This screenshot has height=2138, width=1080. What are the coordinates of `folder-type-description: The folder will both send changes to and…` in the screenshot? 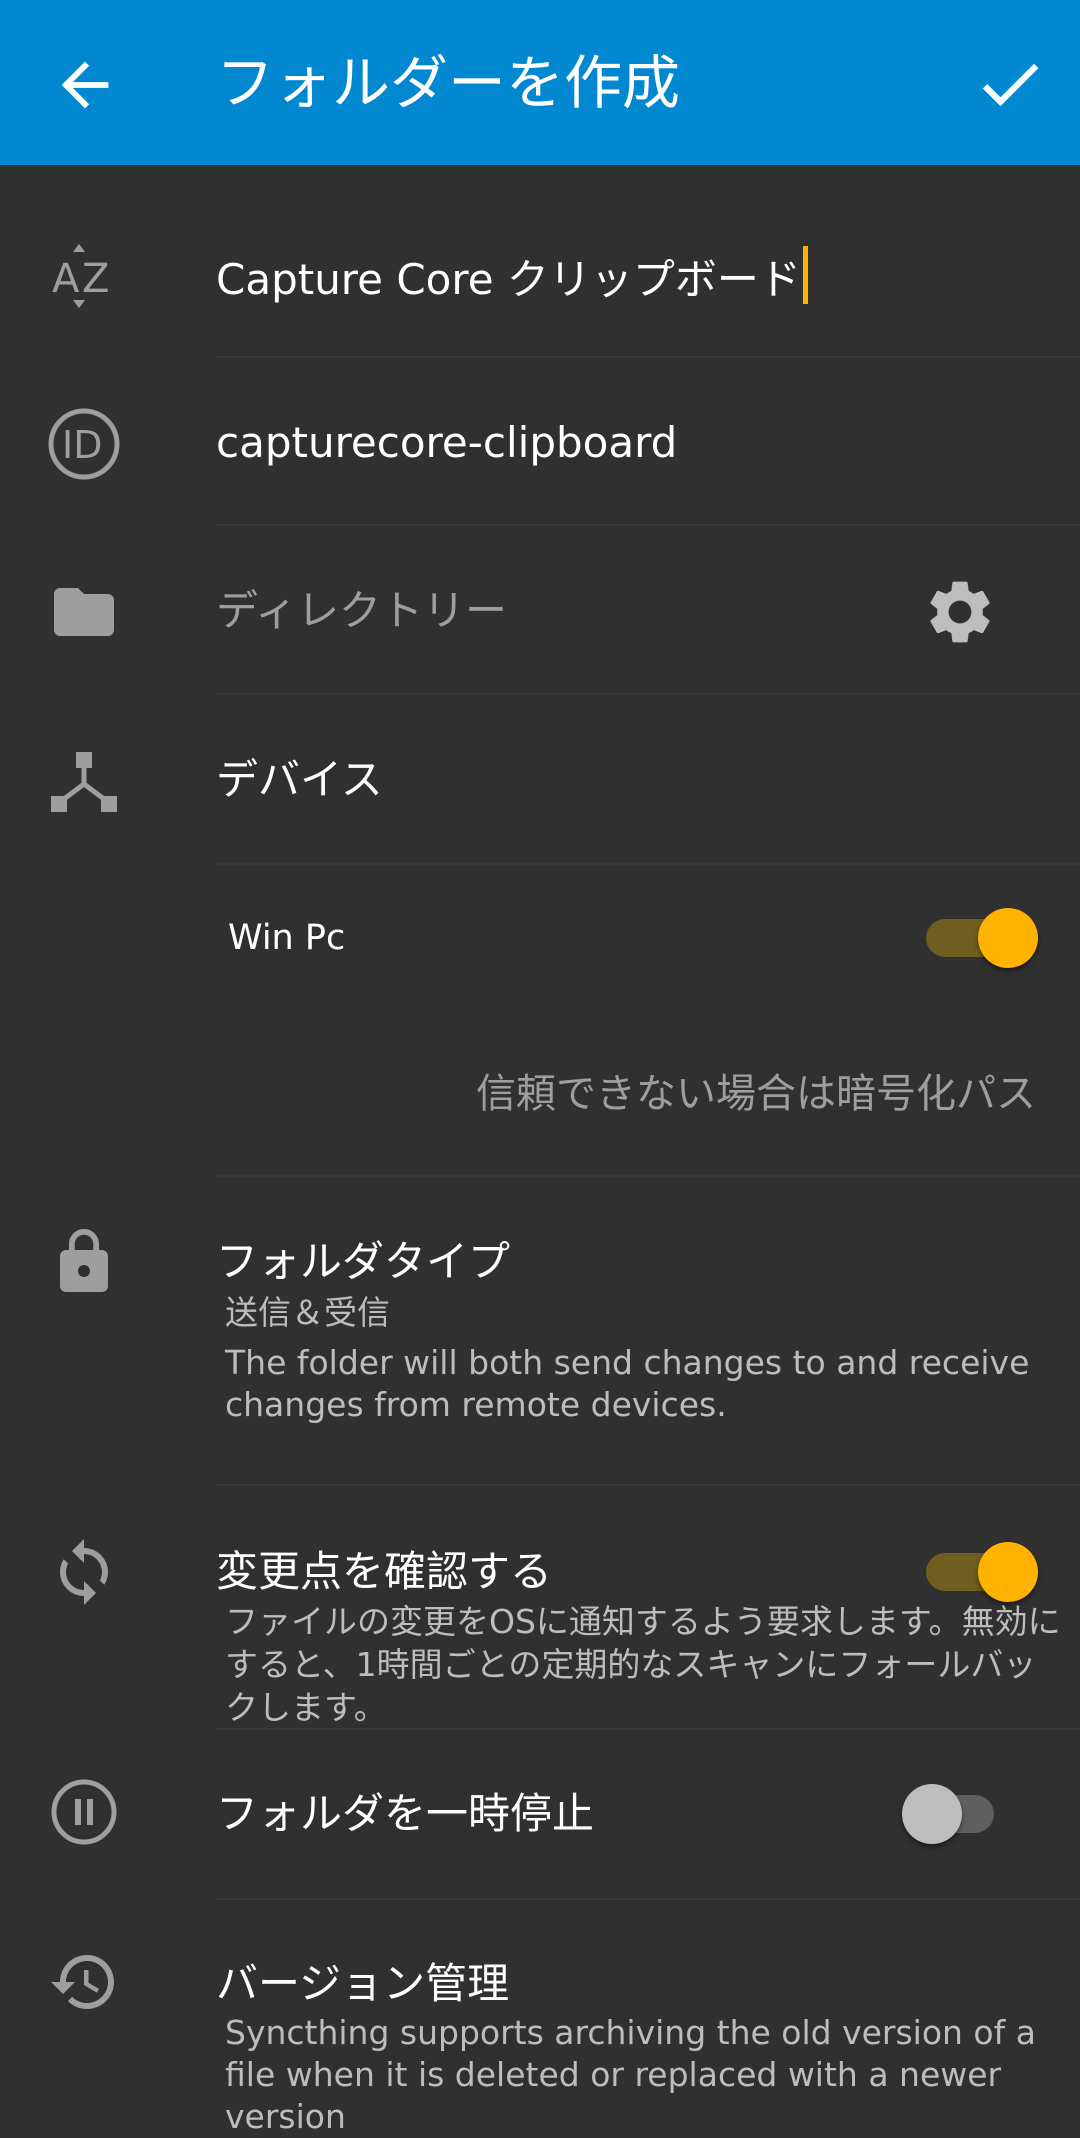 It's located at (627, 1383).